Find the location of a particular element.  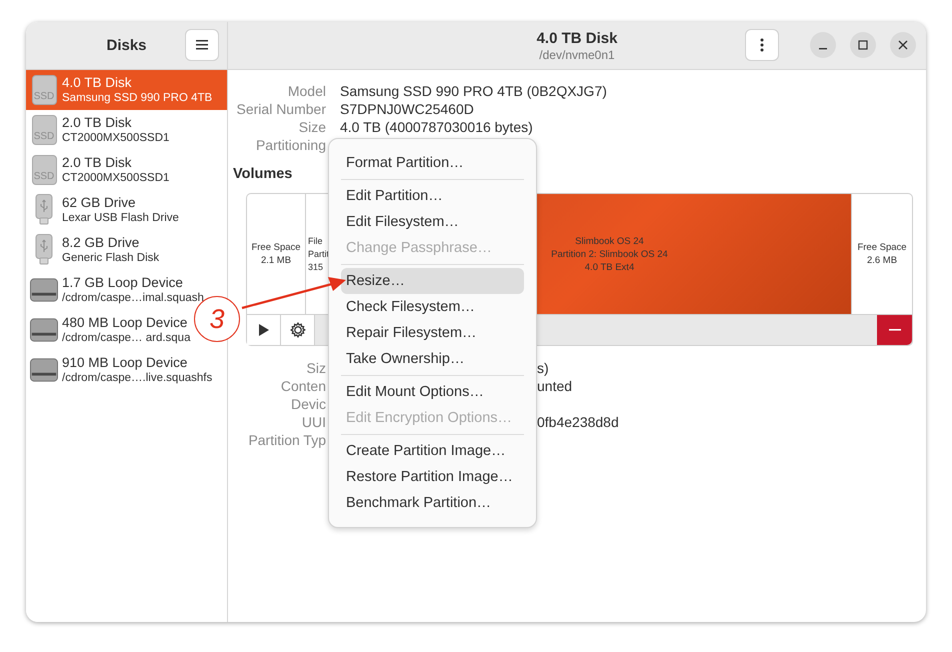

segment-label: Slimbook OS 24 is located at coordinates (609, 241).